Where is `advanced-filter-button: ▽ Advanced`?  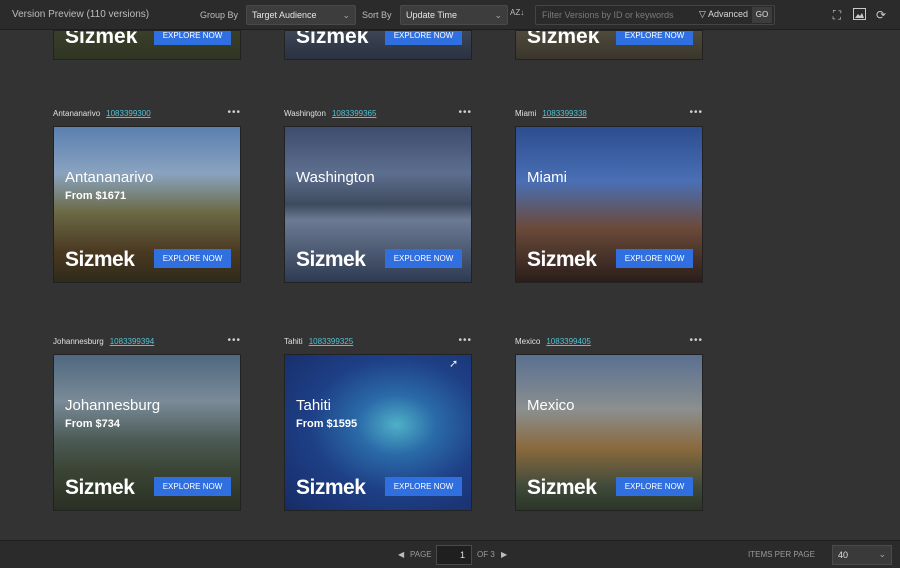 advanced-filter-button: ▽ Advanced is located at coordinates (723, 14).